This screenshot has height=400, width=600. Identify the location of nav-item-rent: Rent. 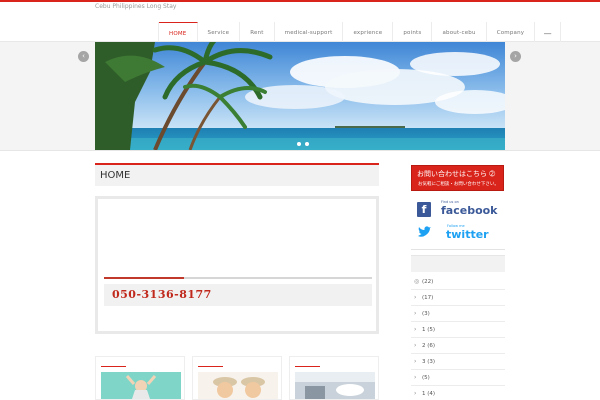
(257, 33).